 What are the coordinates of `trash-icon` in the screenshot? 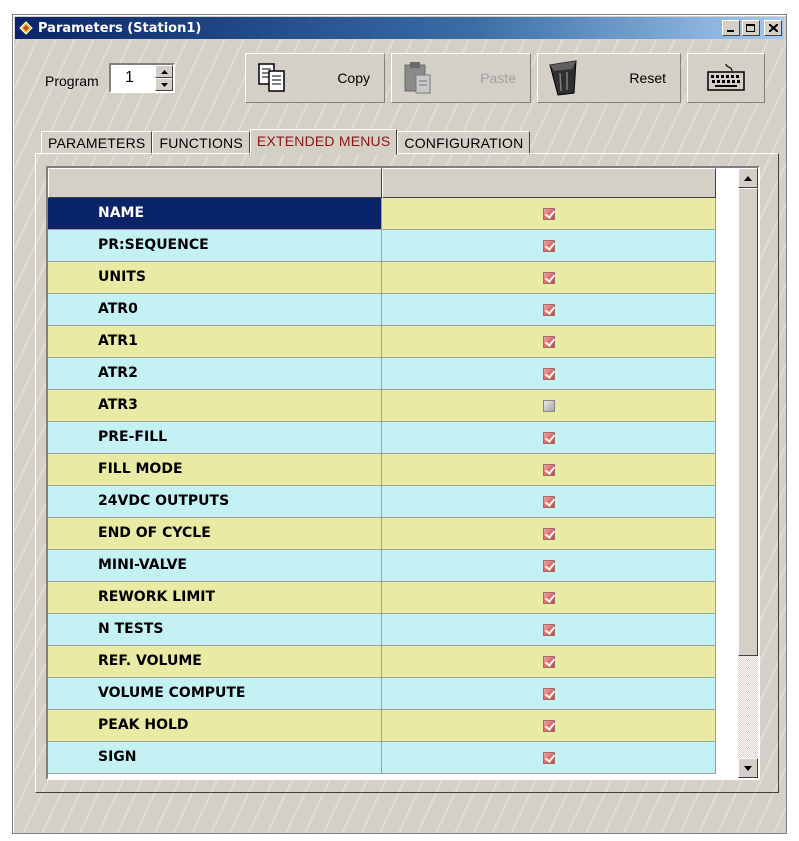 It's located at (564, 78).